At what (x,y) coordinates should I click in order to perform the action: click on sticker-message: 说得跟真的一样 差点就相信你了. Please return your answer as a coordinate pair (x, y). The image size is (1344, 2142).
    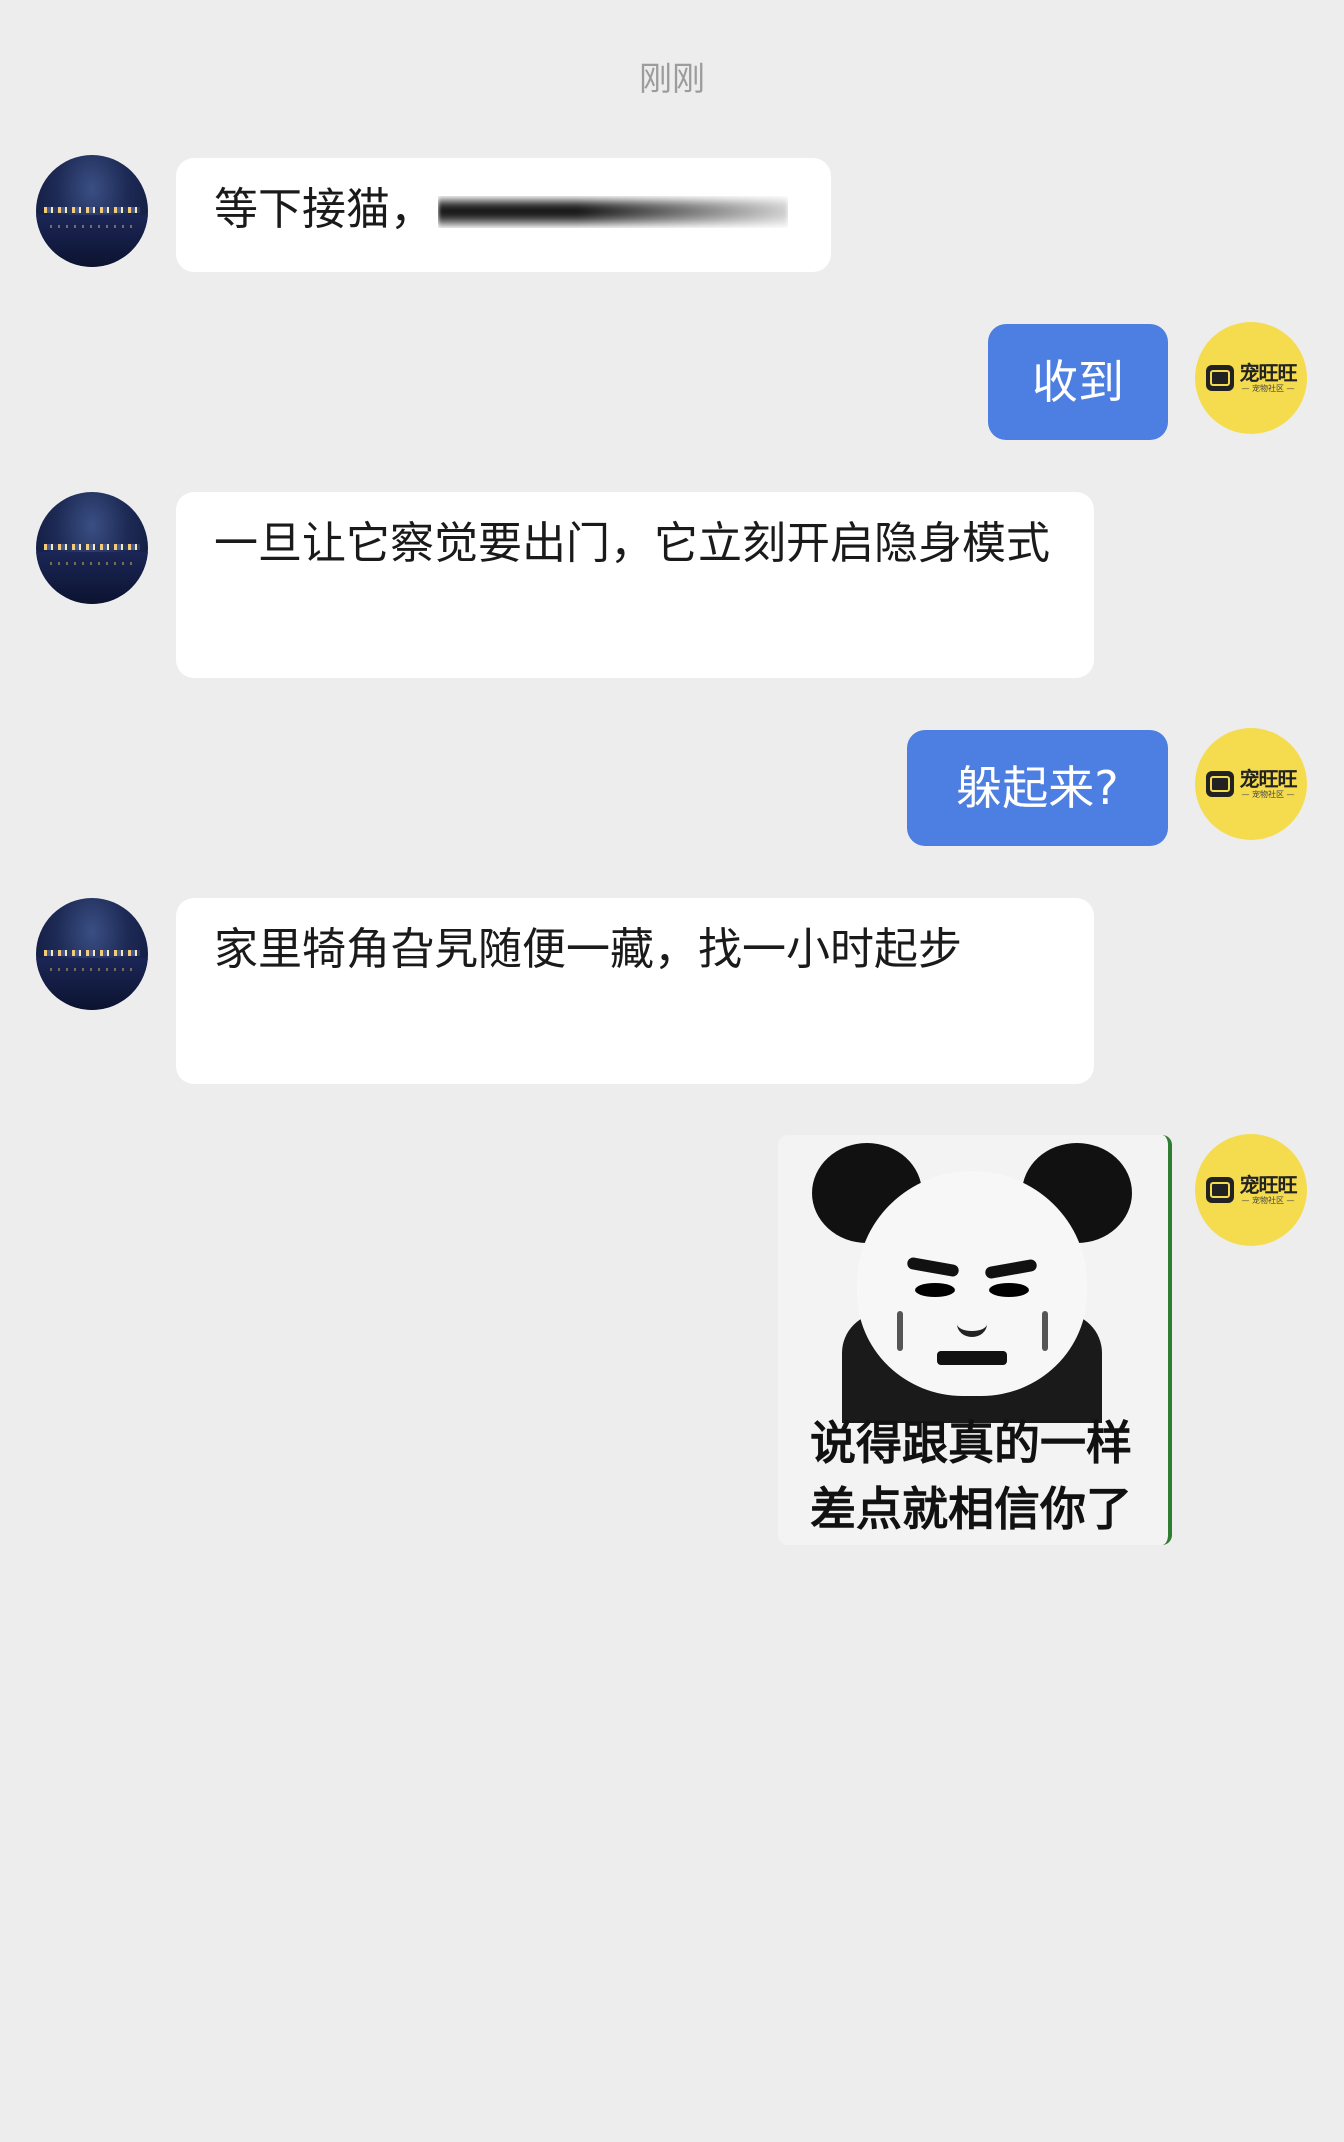
    Looking at the image, I should click on (975, 1340).